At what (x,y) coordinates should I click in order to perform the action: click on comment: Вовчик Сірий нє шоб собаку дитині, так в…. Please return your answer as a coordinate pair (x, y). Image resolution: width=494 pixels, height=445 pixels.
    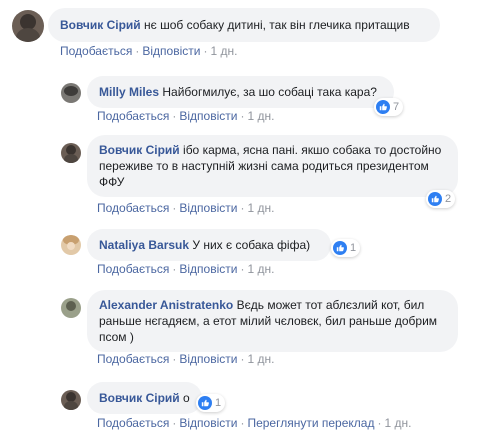
    Looking at the image, I should click on (247, 30).